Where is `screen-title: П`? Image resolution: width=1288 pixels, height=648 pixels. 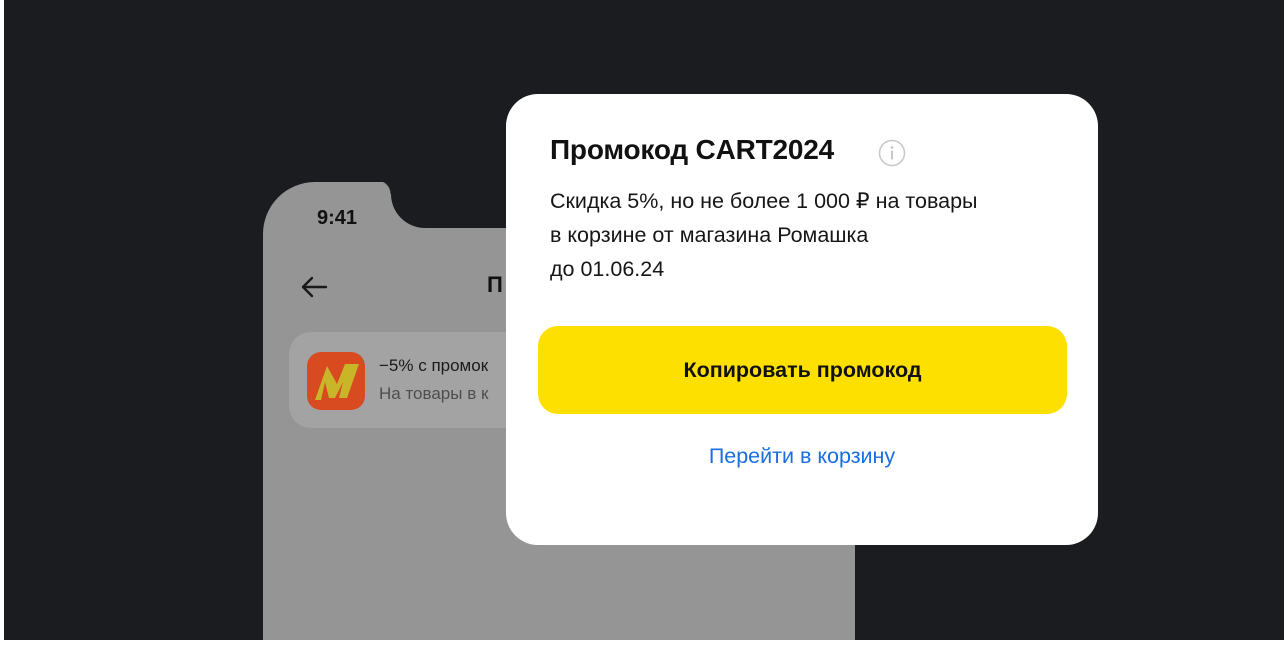 screen-title: П is located at coordinates (495, 284).